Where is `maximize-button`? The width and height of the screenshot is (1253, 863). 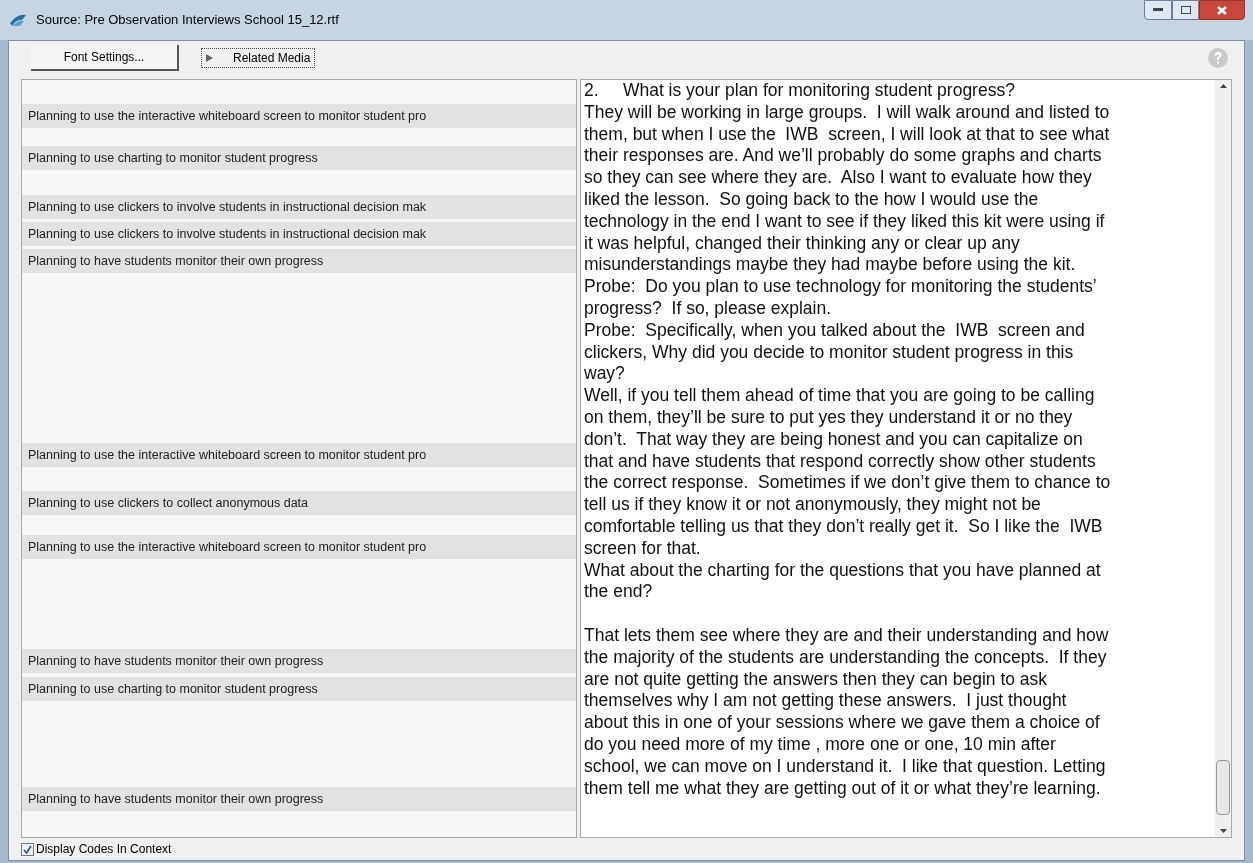 maximize-button is located at coordinates (1185, 10).